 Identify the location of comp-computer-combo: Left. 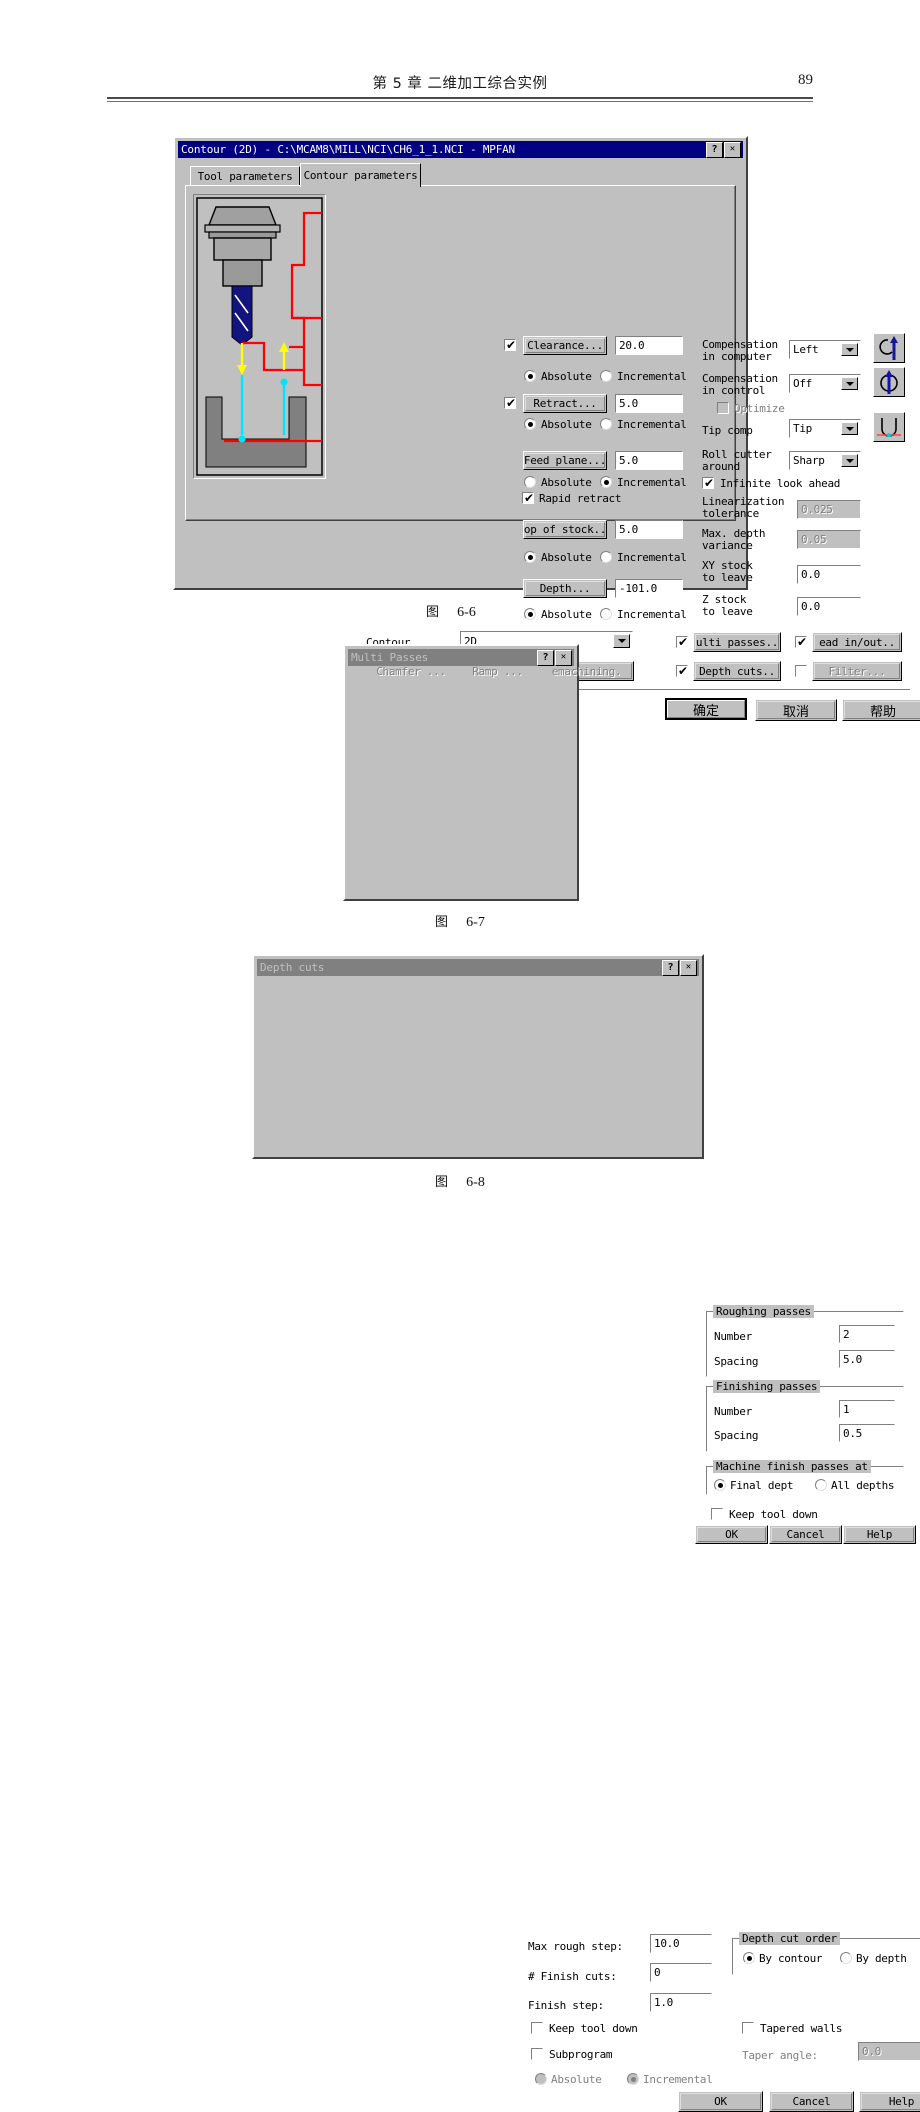
(825, 349).